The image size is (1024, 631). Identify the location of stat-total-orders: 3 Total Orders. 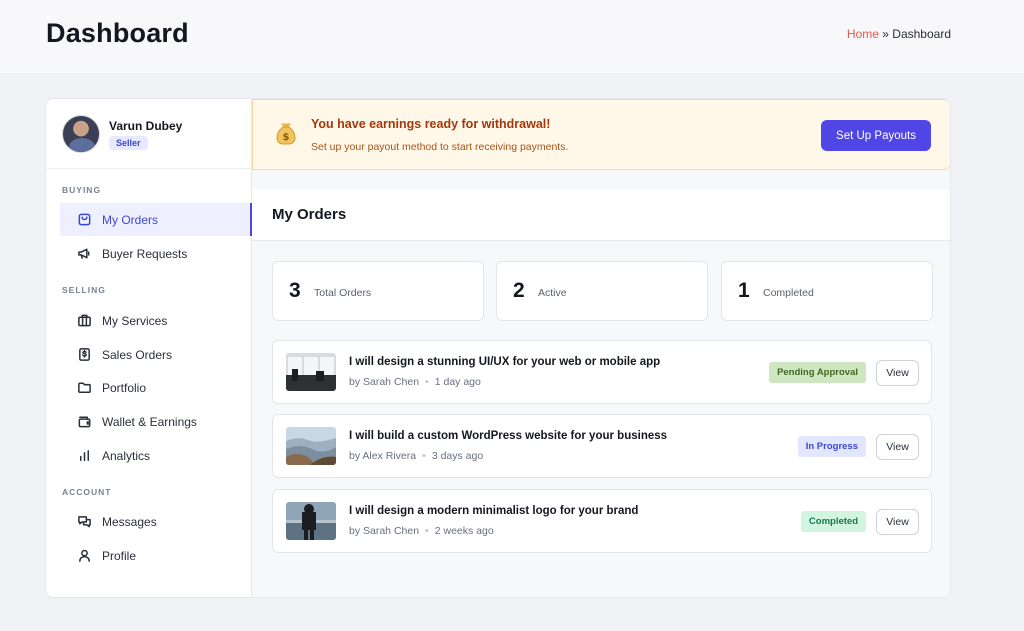
(378, 291).